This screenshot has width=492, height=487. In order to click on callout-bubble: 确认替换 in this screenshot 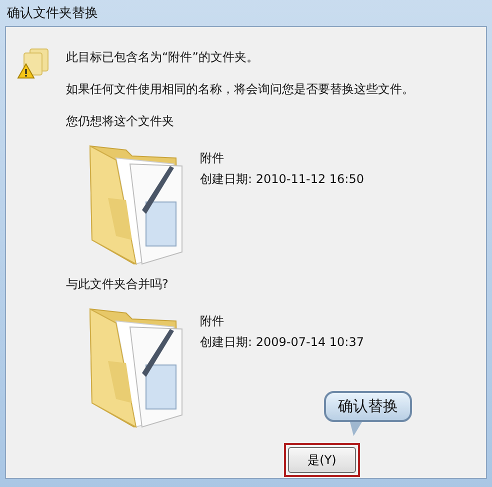, I will do `click(368, 406)`.